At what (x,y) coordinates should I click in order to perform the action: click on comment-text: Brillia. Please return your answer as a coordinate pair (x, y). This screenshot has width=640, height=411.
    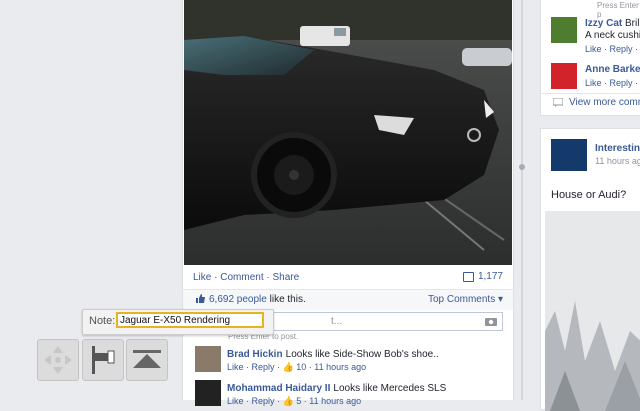
    Looking at the image, I should click on (632, 23).